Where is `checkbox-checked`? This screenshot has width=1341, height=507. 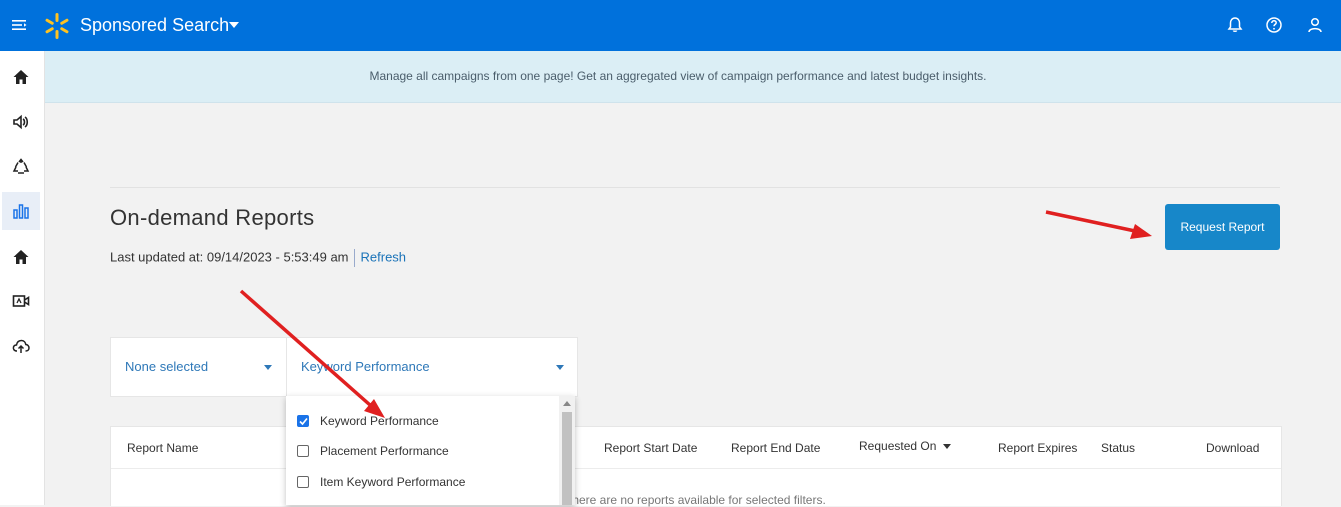
checkbox-checked is located at coordinates (303, 421).